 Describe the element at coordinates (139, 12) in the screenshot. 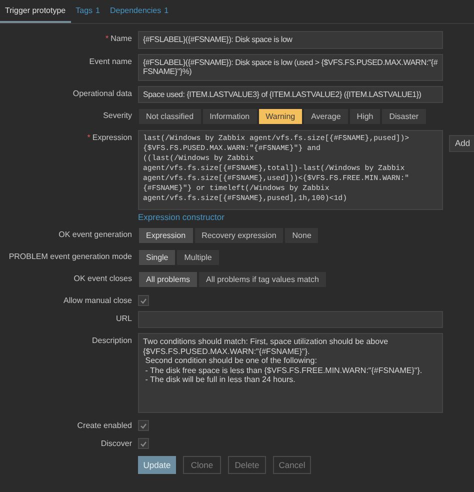

I see `tab: Dependencies 1` at that location.